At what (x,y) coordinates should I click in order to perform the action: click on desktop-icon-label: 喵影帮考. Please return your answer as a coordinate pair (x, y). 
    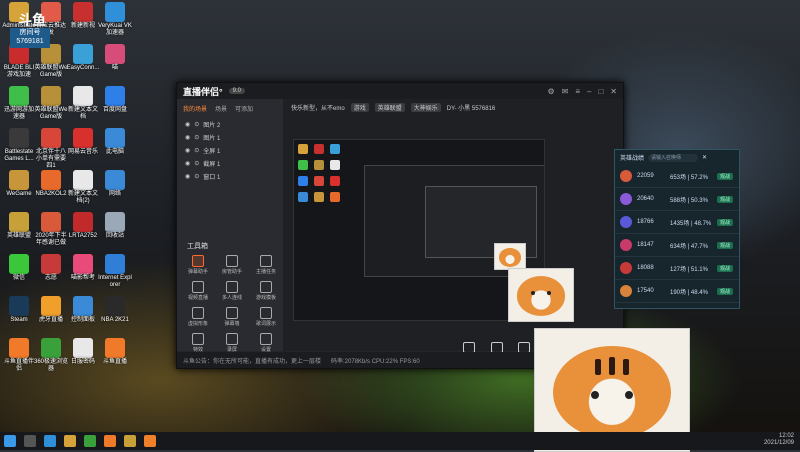
    Looking at the image, I should click on (82, 278).